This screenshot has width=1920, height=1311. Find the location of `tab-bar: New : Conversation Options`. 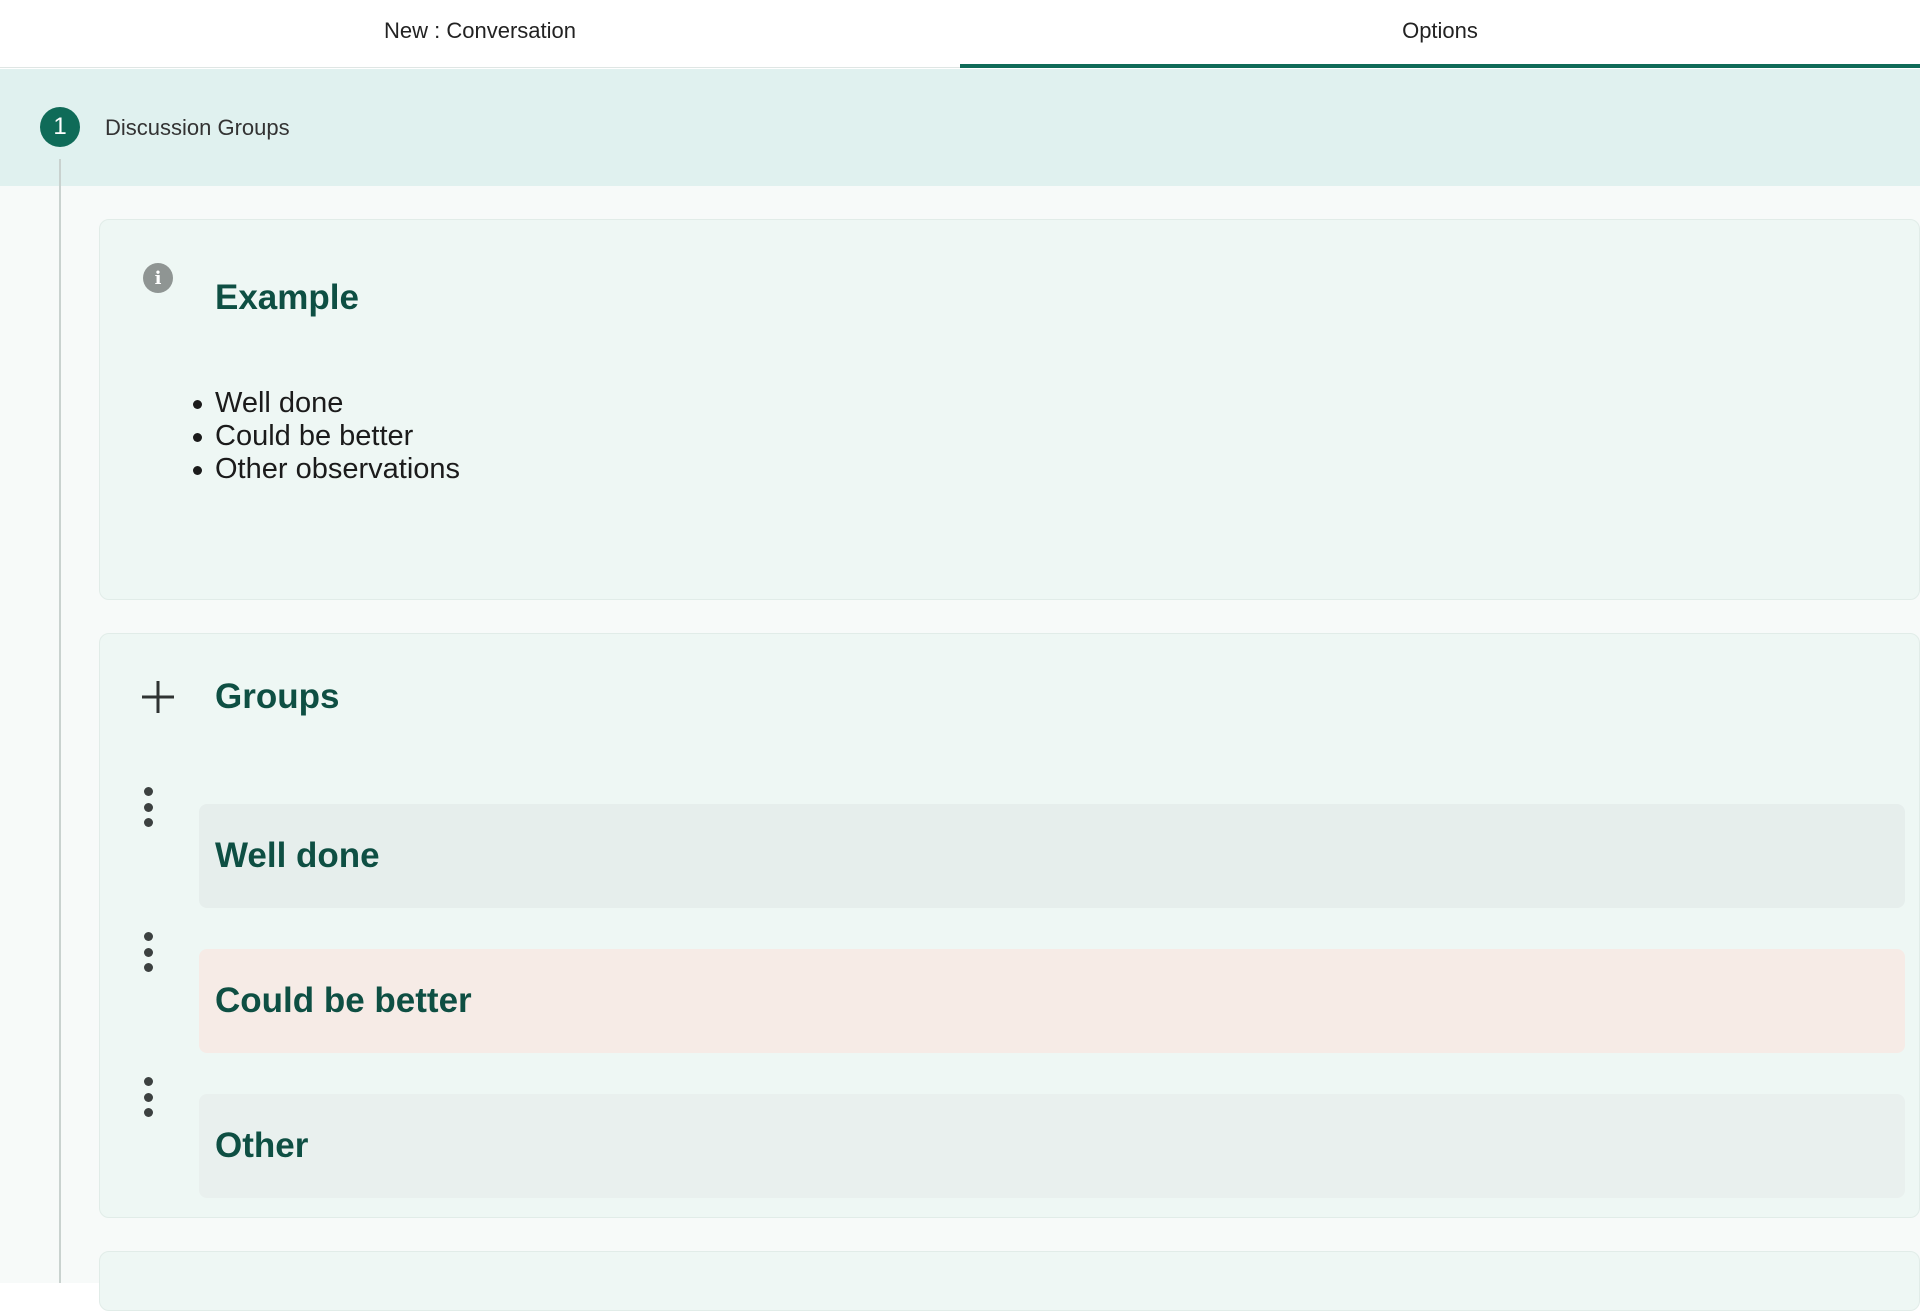

tab-bar: New : Conversation Options is located at coordinates (960, 34).